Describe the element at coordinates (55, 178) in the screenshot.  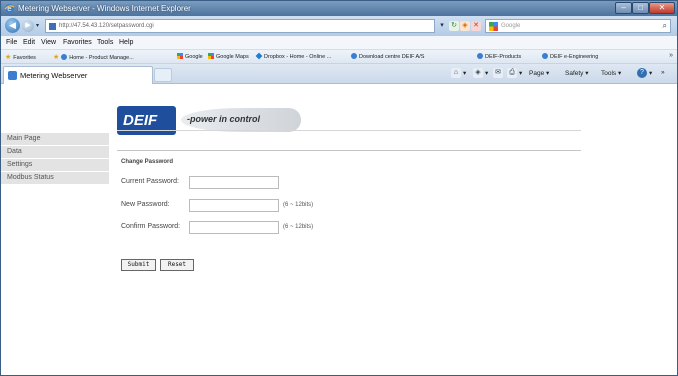
I see `nav-item-modbus-status: Modbus Status` at that location.